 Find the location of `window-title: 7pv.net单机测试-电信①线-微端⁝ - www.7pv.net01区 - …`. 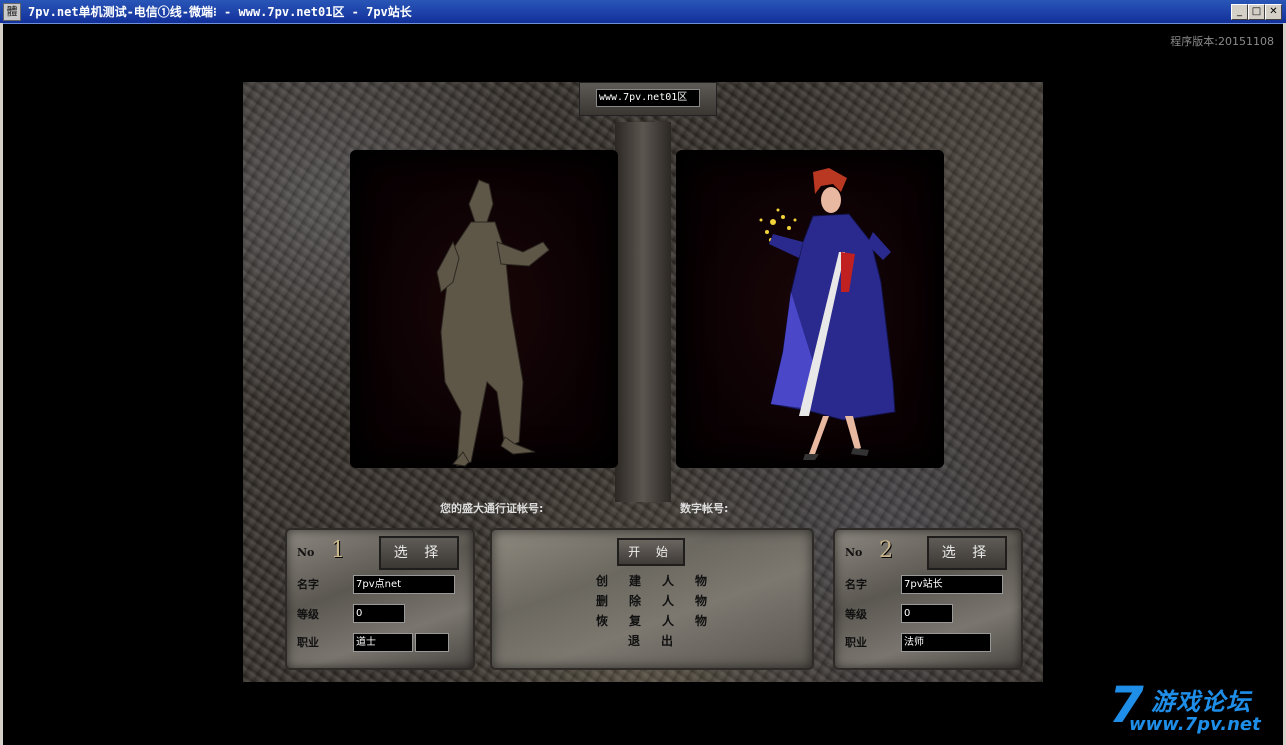

window-title: 7pv.net单机测试-电信①线-微端⁝ - www.7pv.net01区 - … is located at coordinates (220, 12).